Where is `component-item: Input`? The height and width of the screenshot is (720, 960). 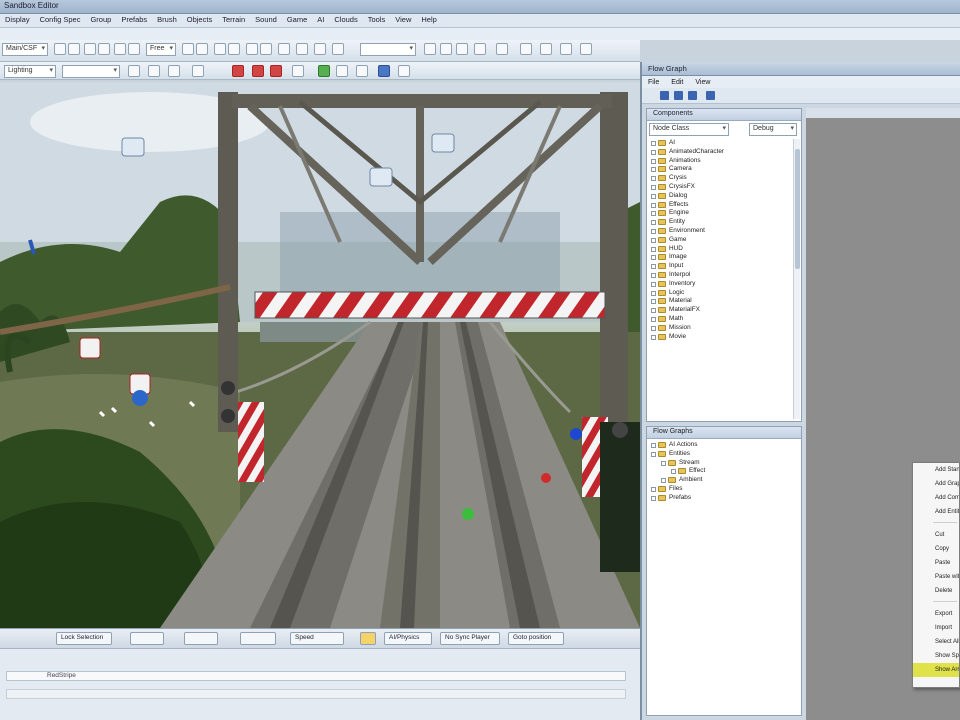 component-item: Input is located at coordinates (720, 266).